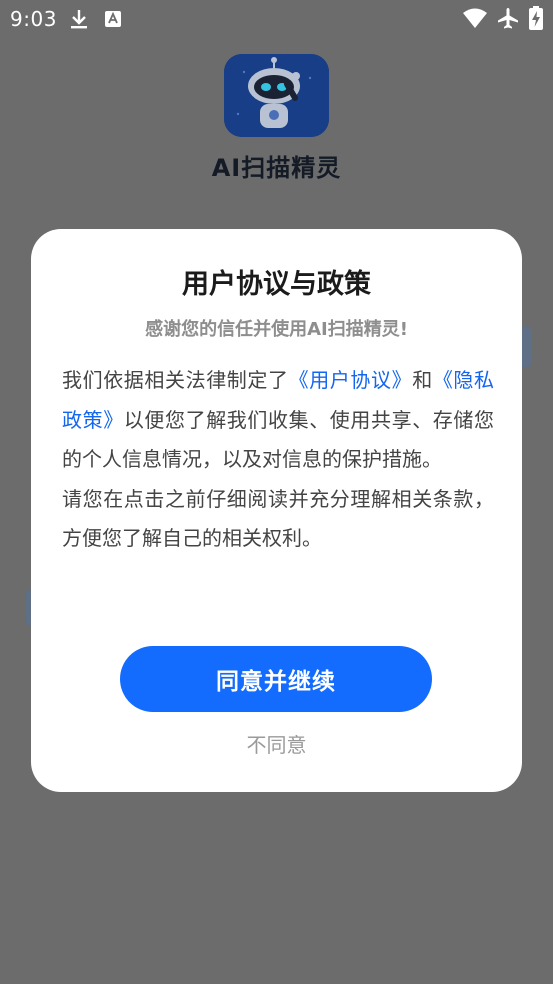  Describe the element at coordinates (175, 380) in the screenshot. I see `body-text-1: 我们依据相关法律制定了` at that location.